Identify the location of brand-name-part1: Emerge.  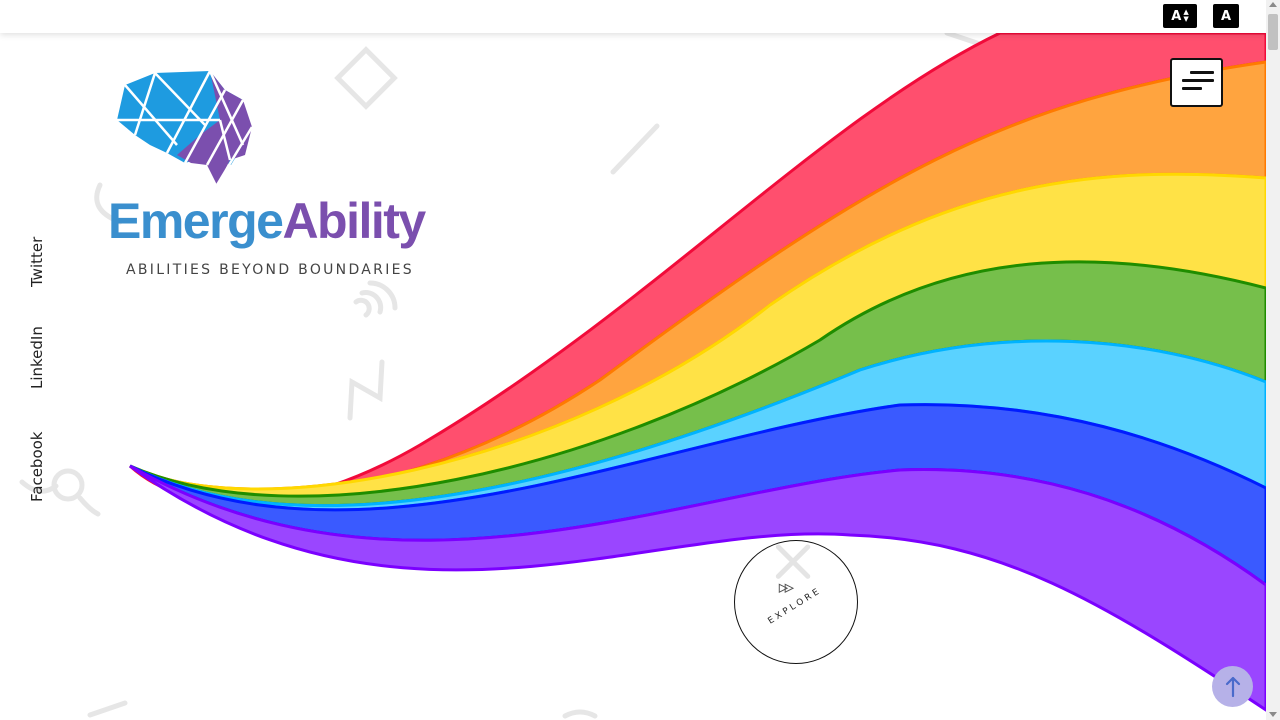
(196, 221).